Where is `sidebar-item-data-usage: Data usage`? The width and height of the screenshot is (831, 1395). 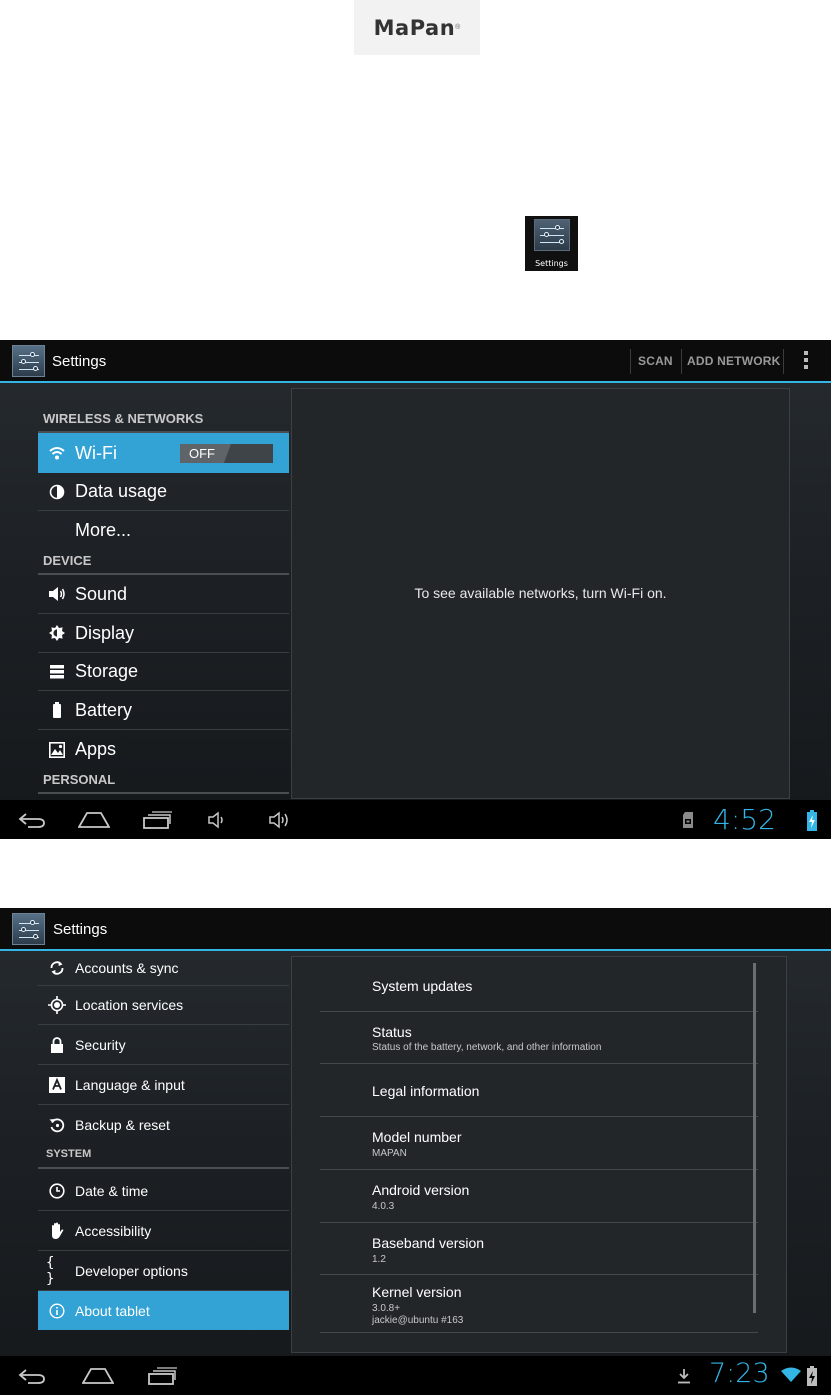
sidebar-item-data-usage: Data usage is located at coordinates (163, 492).